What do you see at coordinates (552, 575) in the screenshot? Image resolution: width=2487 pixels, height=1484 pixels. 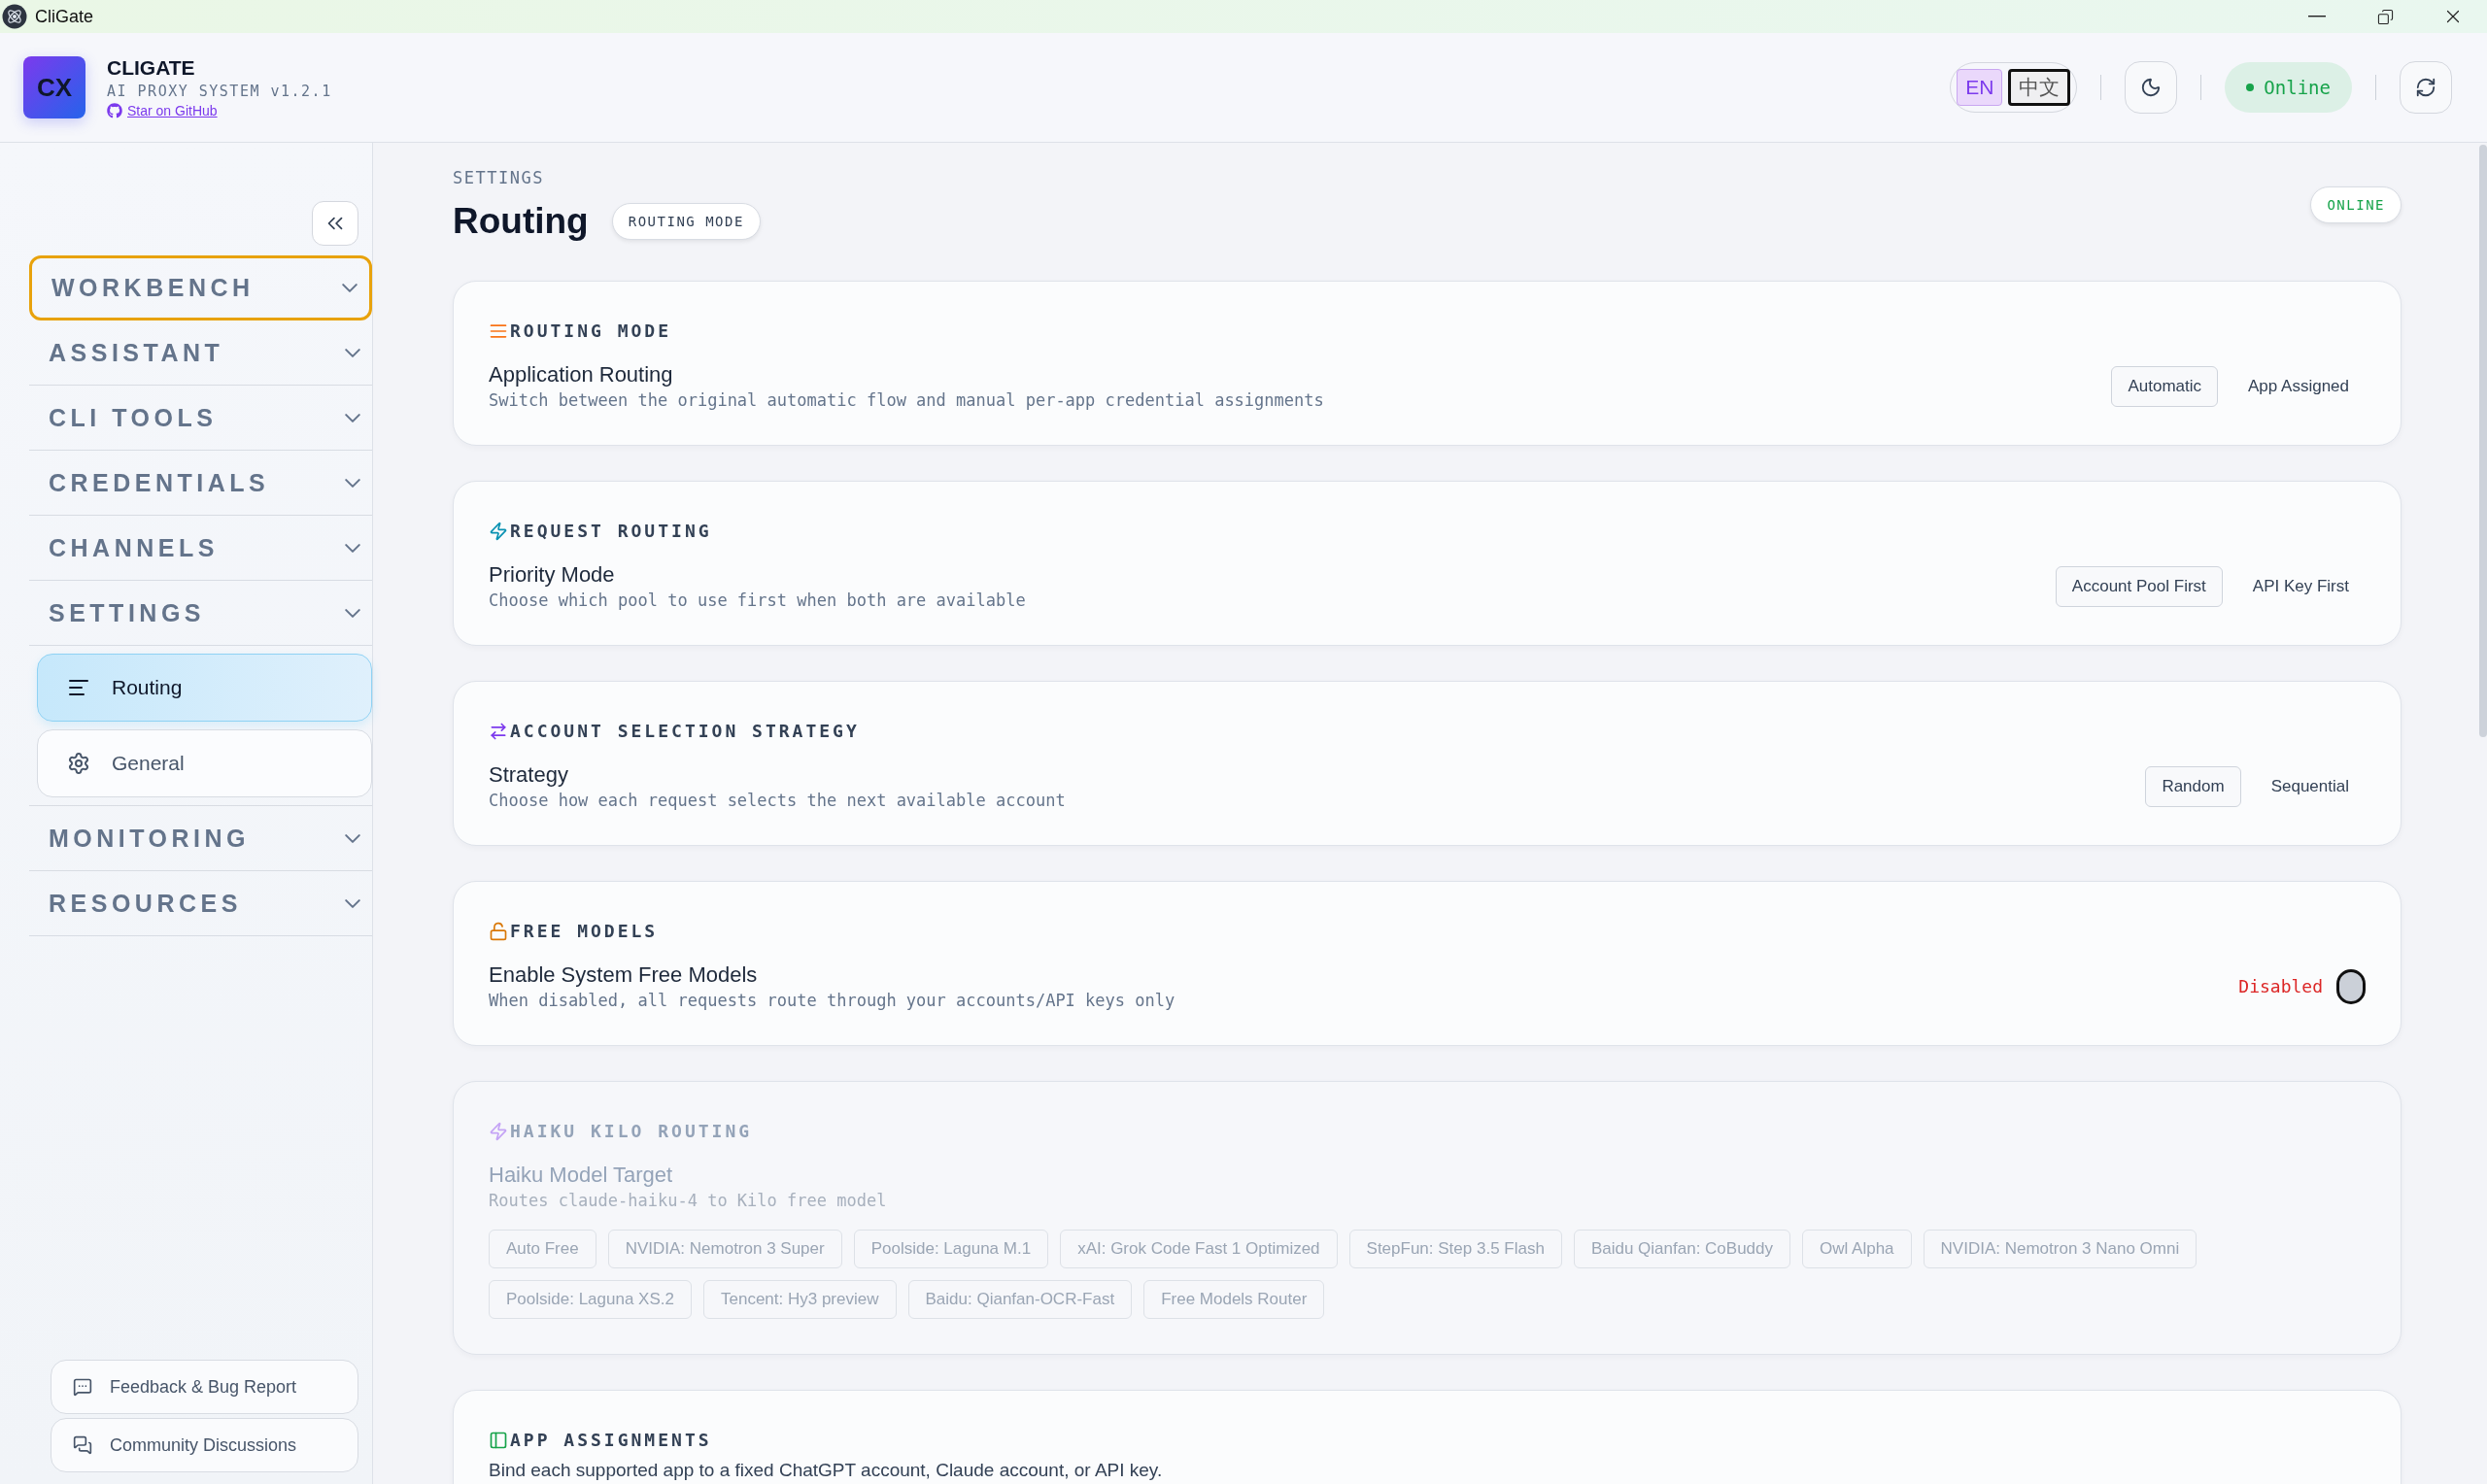 I see `setting-label: Priority Mode` at bounding box center [552, 575].